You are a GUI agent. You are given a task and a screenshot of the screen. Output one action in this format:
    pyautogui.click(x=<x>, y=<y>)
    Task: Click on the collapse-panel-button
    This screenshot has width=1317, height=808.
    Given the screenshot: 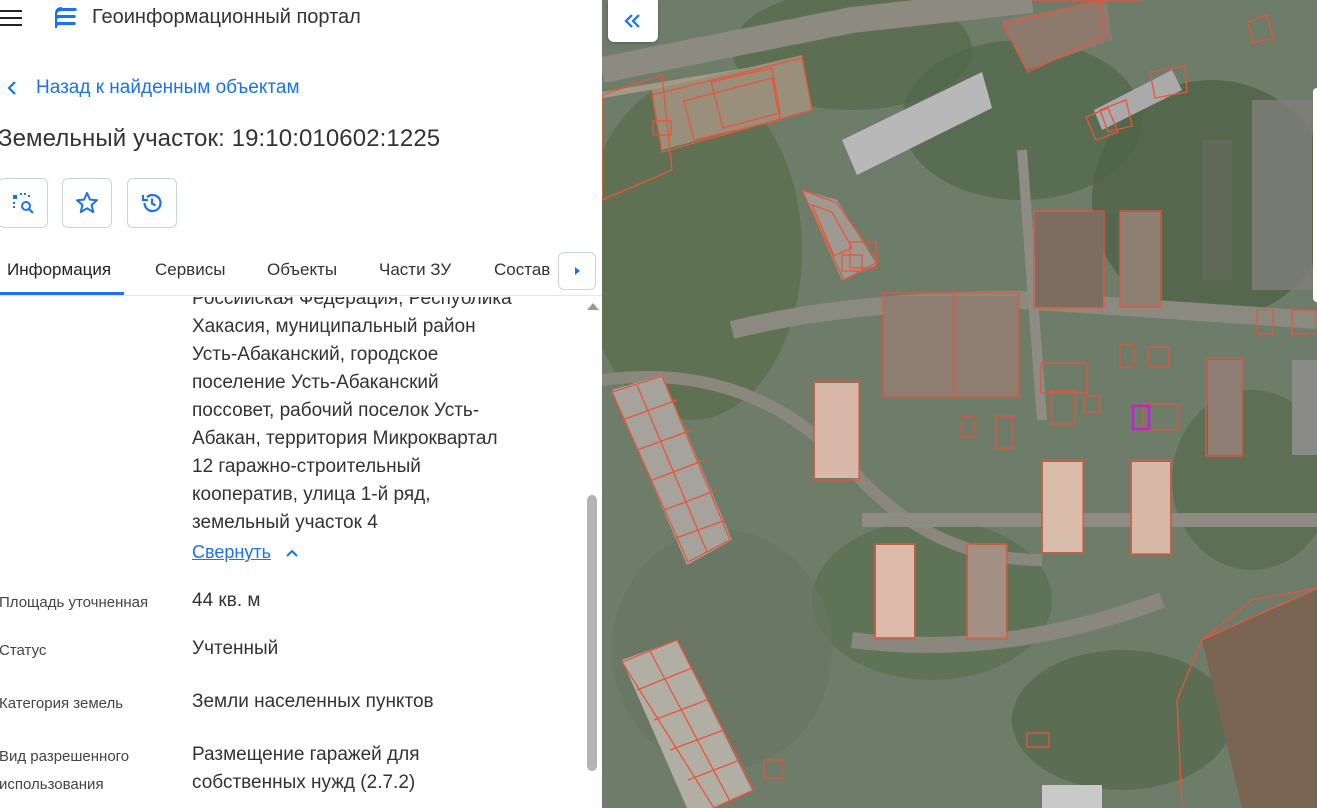 What is the action you would take?
    pyautogui.click(x=633, y=21)
    